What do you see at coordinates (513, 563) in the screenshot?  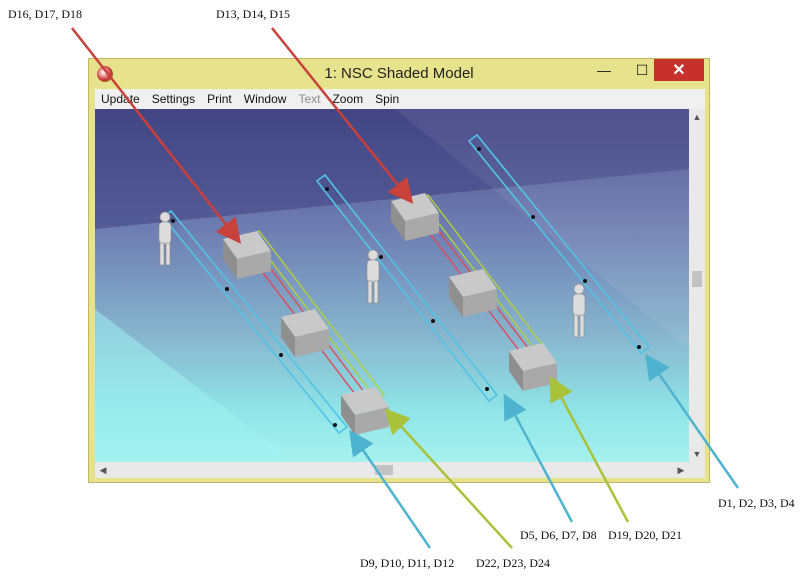 I see `label-d22-d24: D22, D23, D24` at bounding box center [513, 563].